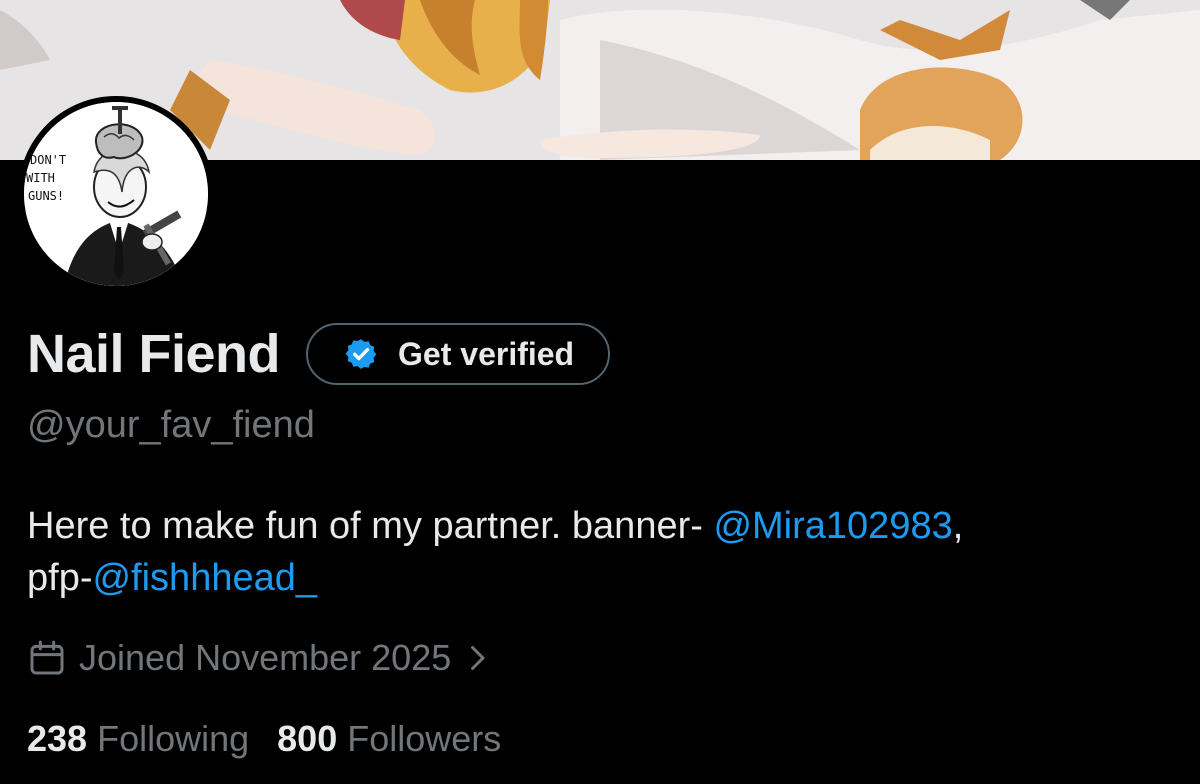 The width and height of the screenshot is (1200, 784). I want to click on name-row: Nail Fiend Get verified, so click(319, 354).